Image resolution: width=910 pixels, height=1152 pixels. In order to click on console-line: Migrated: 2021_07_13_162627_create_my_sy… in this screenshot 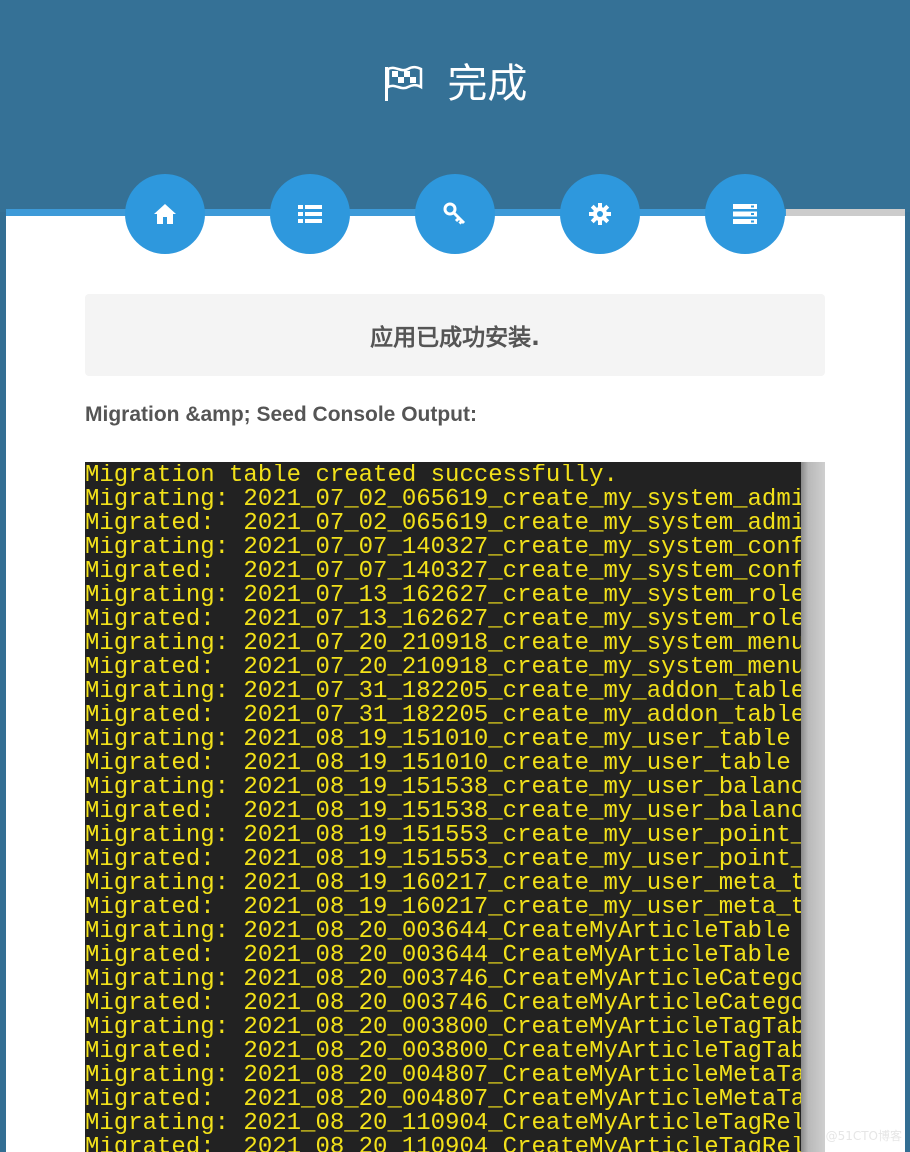, I will do `click(443, 620)`.